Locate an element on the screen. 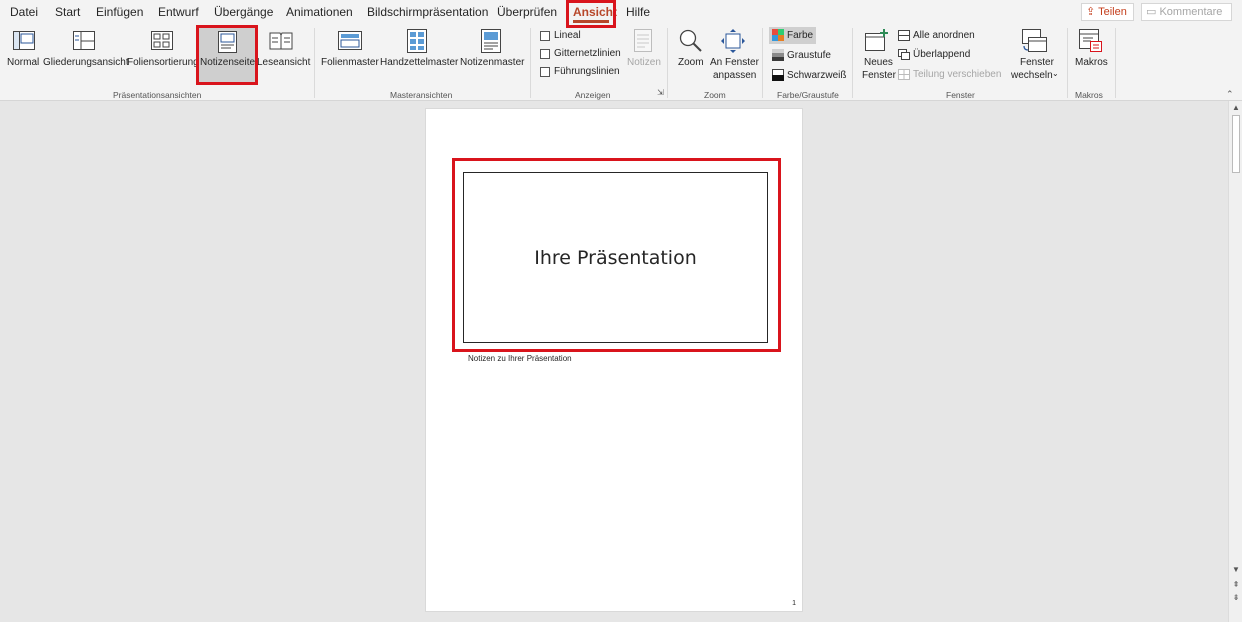 This screenshot has width=1242, height=622. reading-view-icon is located at coordinates (281, 40).